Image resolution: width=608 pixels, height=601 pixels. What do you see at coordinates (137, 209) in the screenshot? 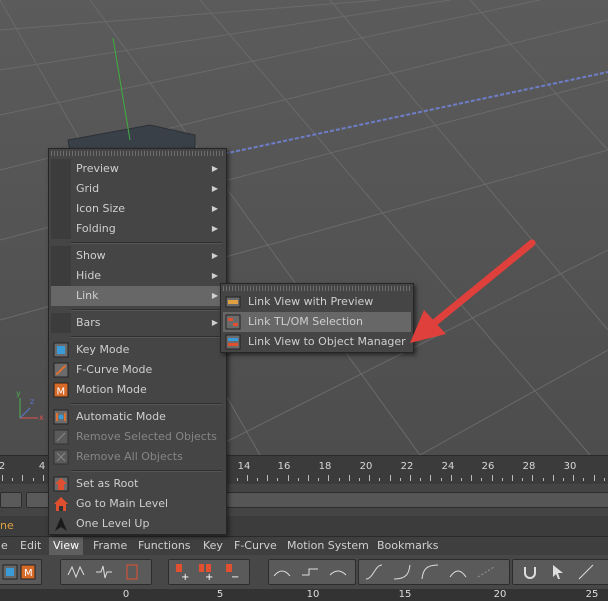
I see `menu-item-icon-size: Icon Size ▶` at bounding box center [137, 209].